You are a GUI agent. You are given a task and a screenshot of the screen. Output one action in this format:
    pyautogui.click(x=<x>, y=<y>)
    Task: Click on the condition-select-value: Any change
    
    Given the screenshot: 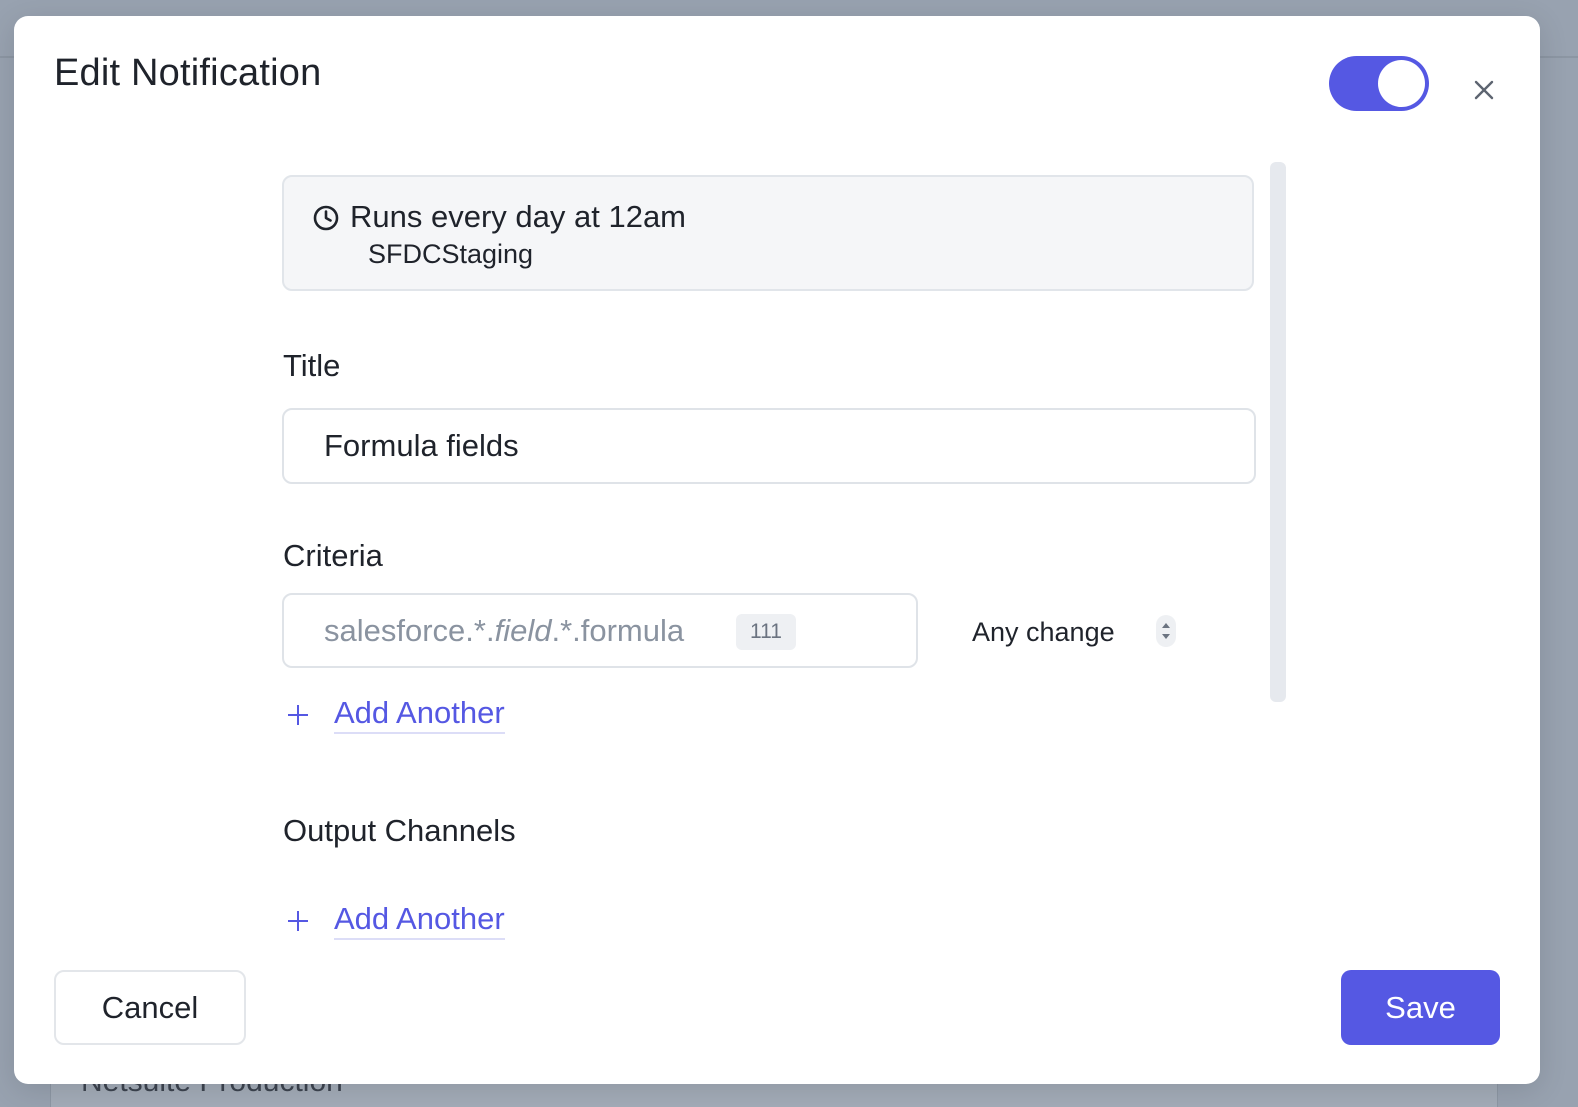 What is the action you would take?
    pyautogui.click(x=1043, y=632)
    